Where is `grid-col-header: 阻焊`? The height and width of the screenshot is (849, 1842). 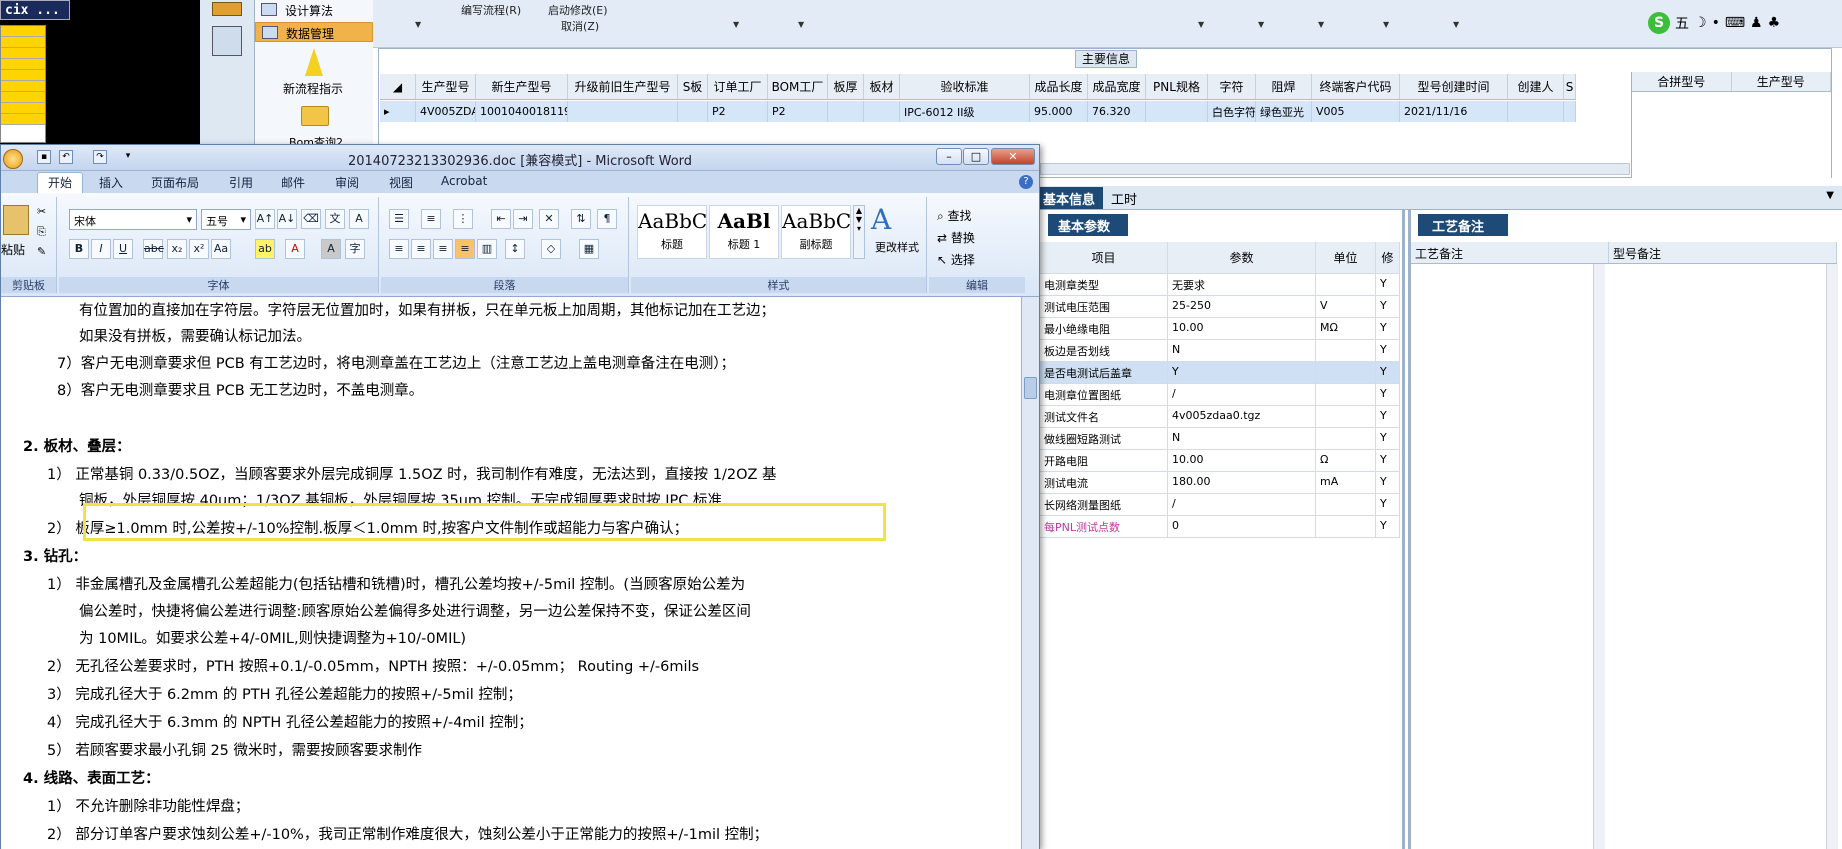
grid-col-header: 阻焊 is located at coordinates (1284, 86).